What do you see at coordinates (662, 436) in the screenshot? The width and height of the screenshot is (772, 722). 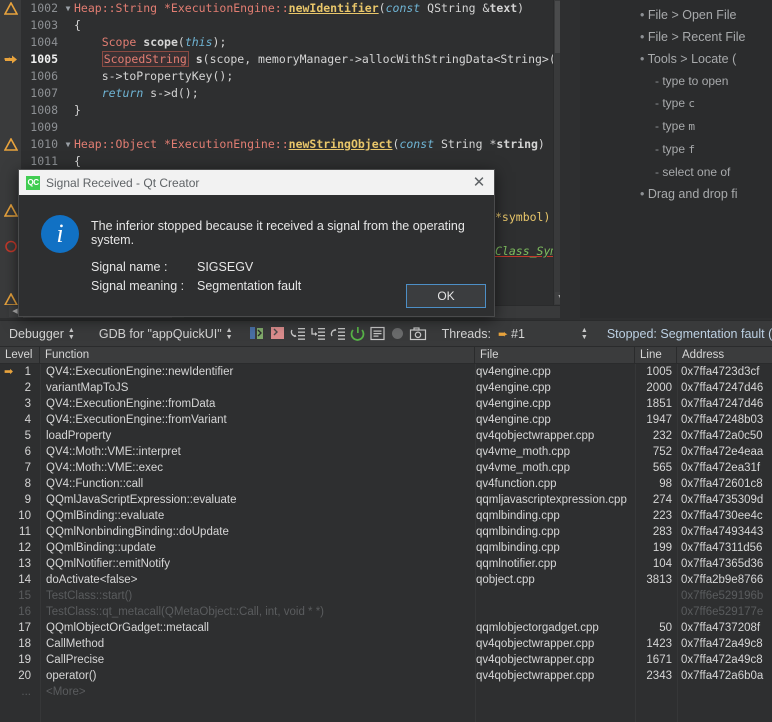 I see `cell-line: 232` at bounding box center [662, 436].